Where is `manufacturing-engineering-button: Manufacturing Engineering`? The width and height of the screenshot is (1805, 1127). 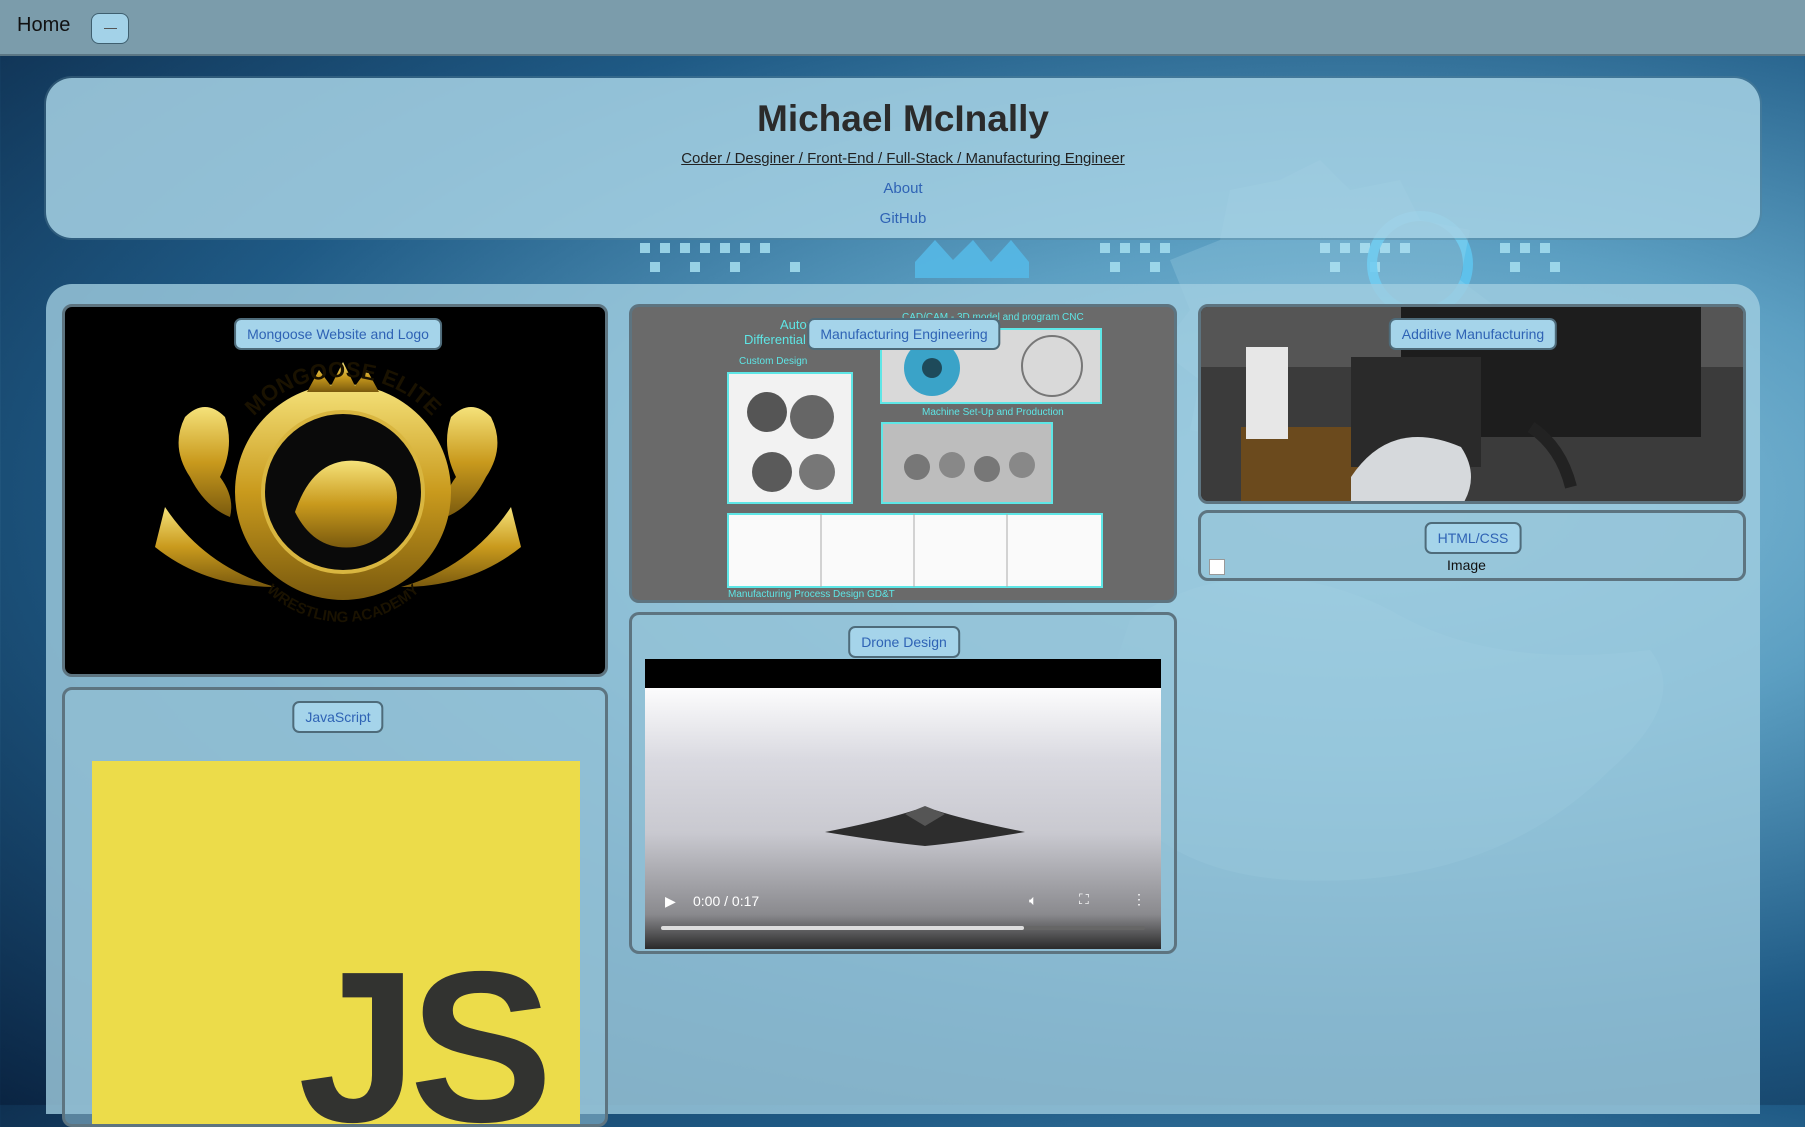
manufacturing-engineering-button: Manufacturing Engineering is located at coordinates (904, 334).